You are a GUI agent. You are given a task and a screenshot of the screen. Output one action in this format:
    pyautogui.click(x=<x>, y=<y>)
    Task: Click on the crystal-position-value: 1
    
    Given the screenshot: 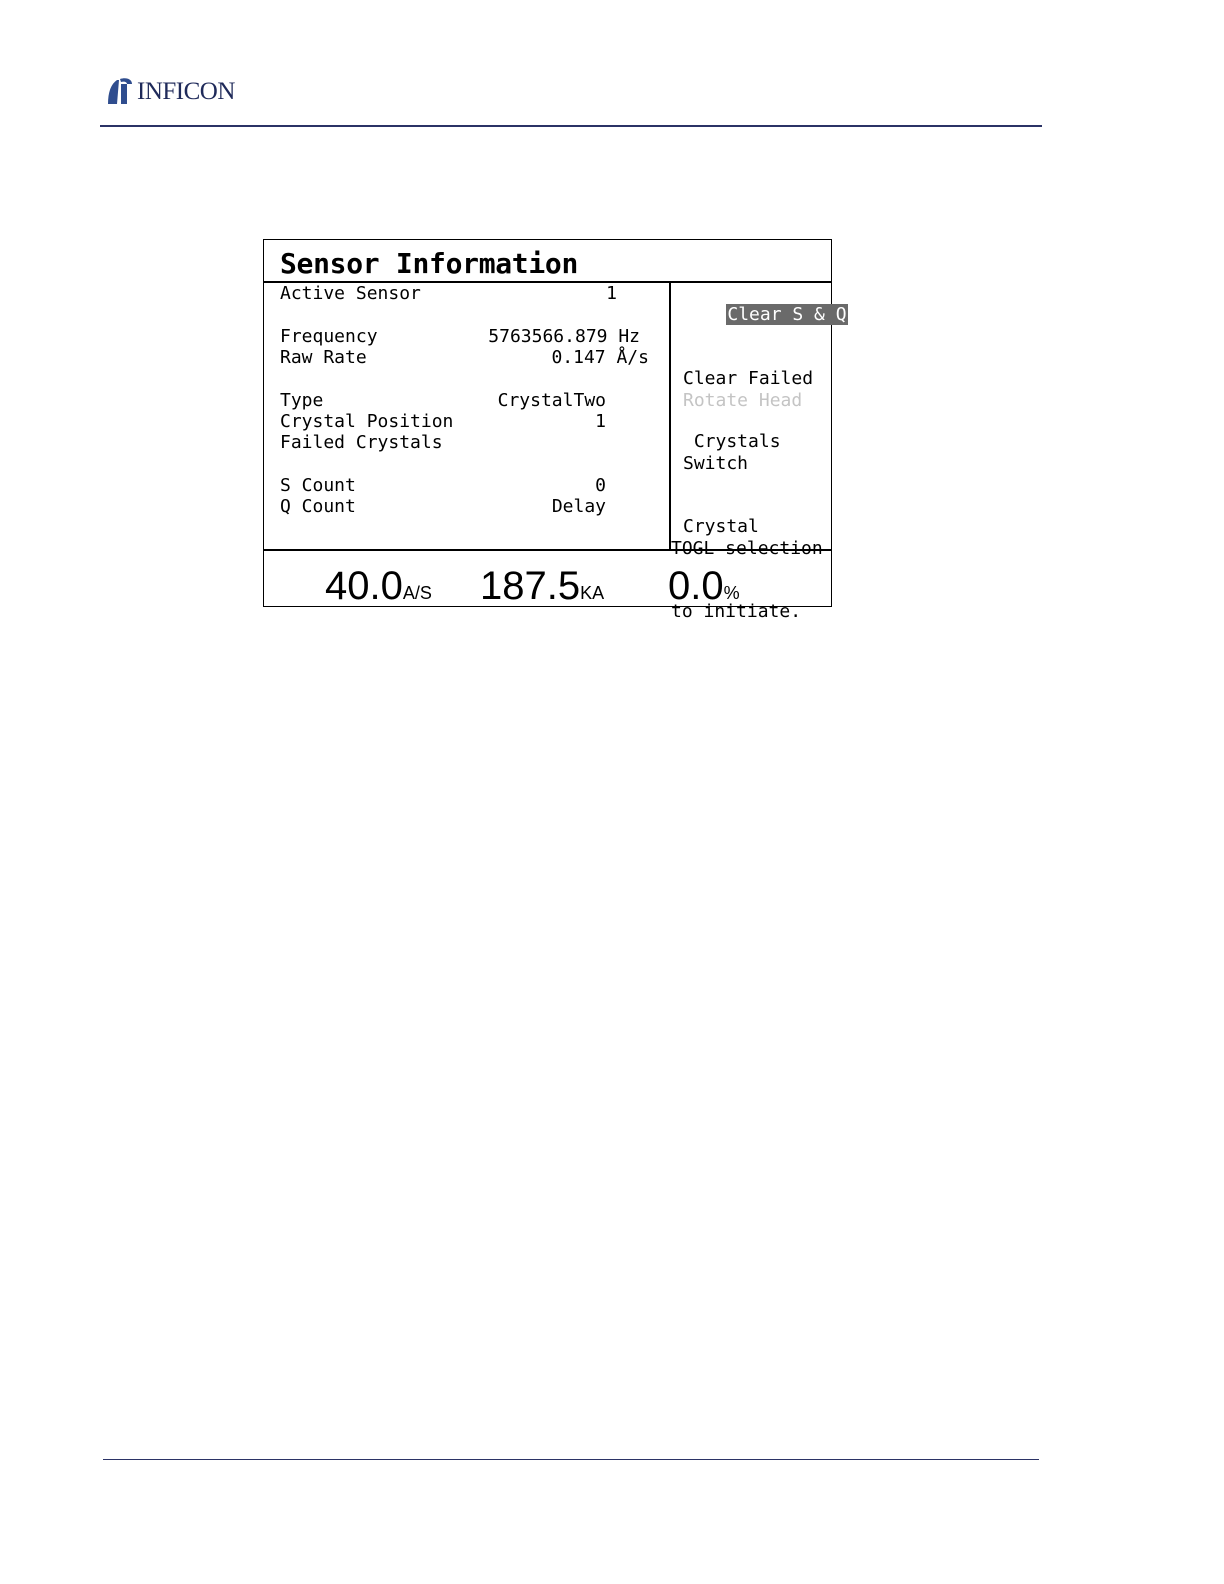 What is the action you would take?
    pyautogui.click(x=600, y=421)
    